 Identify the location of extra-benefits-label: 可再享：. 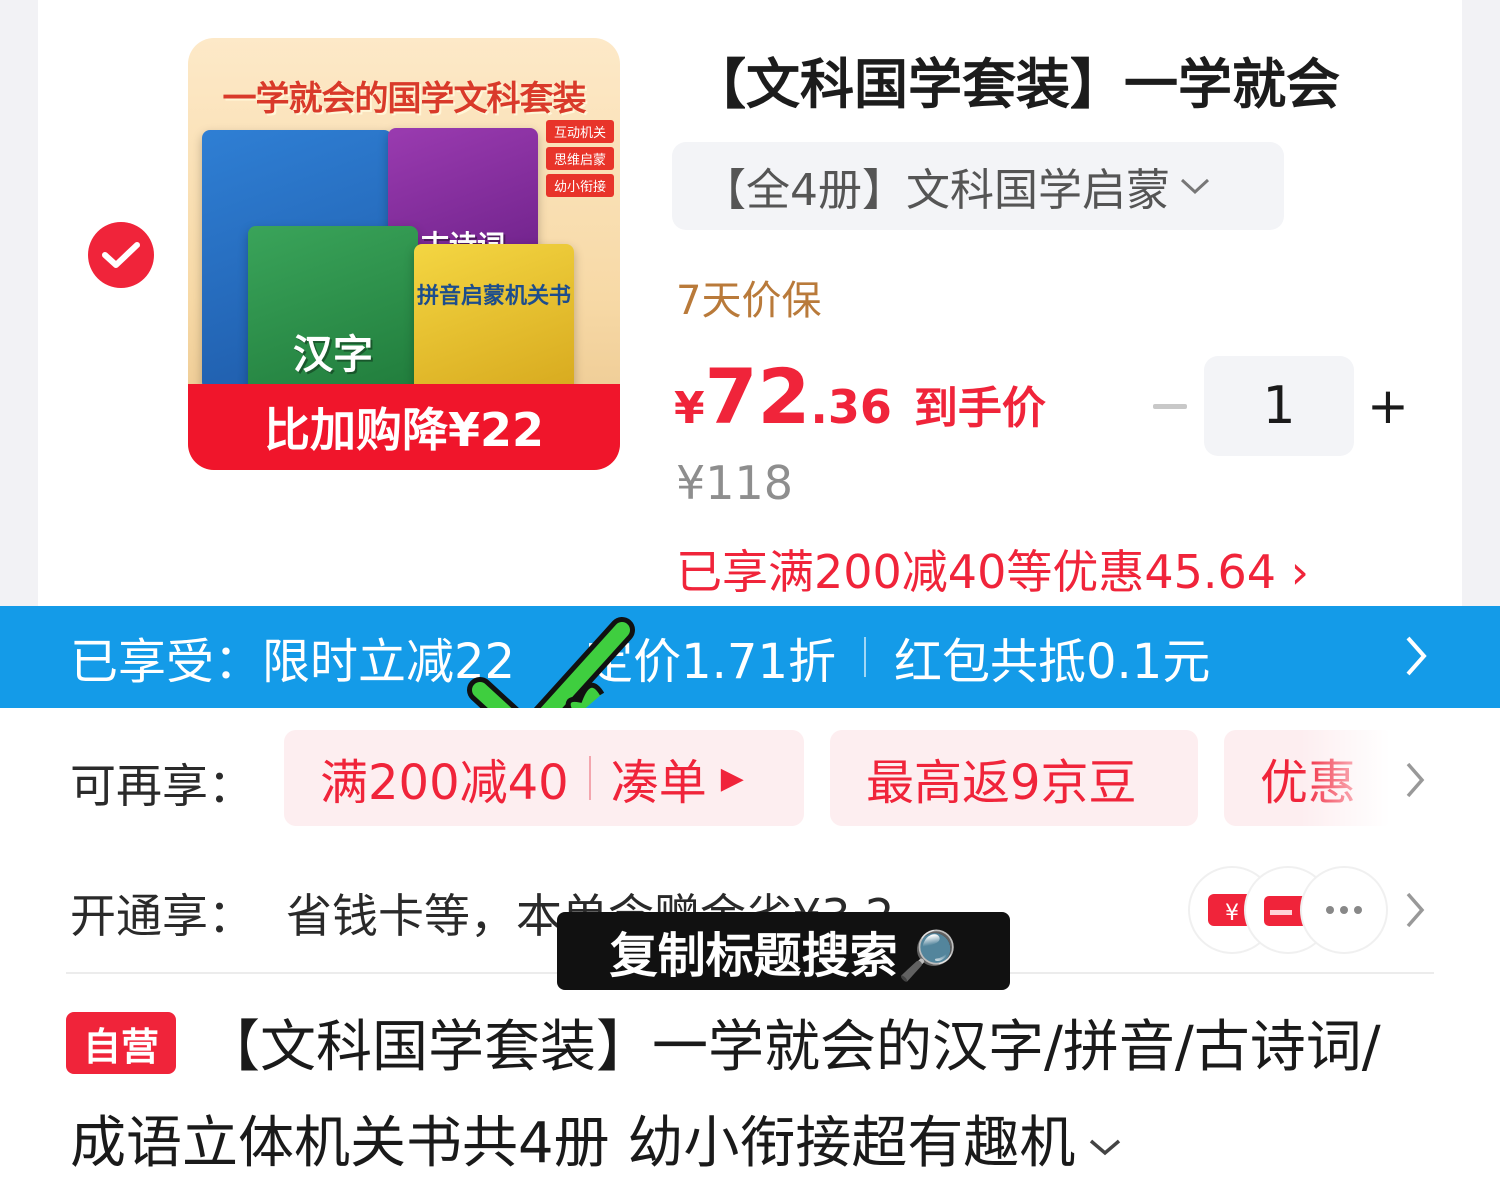
(162, 786).